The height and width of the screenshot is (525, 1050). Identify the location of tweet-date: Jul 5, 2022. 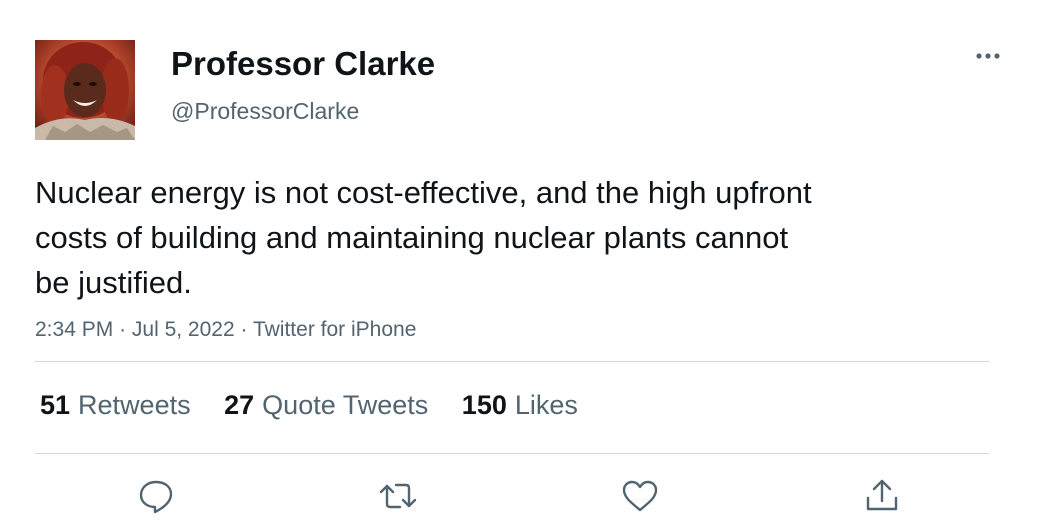
(183, 329).